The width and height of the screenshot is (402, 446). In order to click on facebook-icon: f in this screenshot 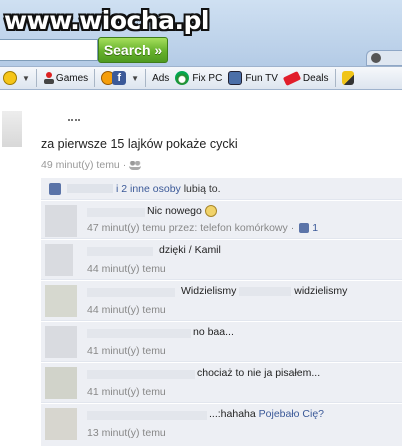, I will do `click(119, 78)`.